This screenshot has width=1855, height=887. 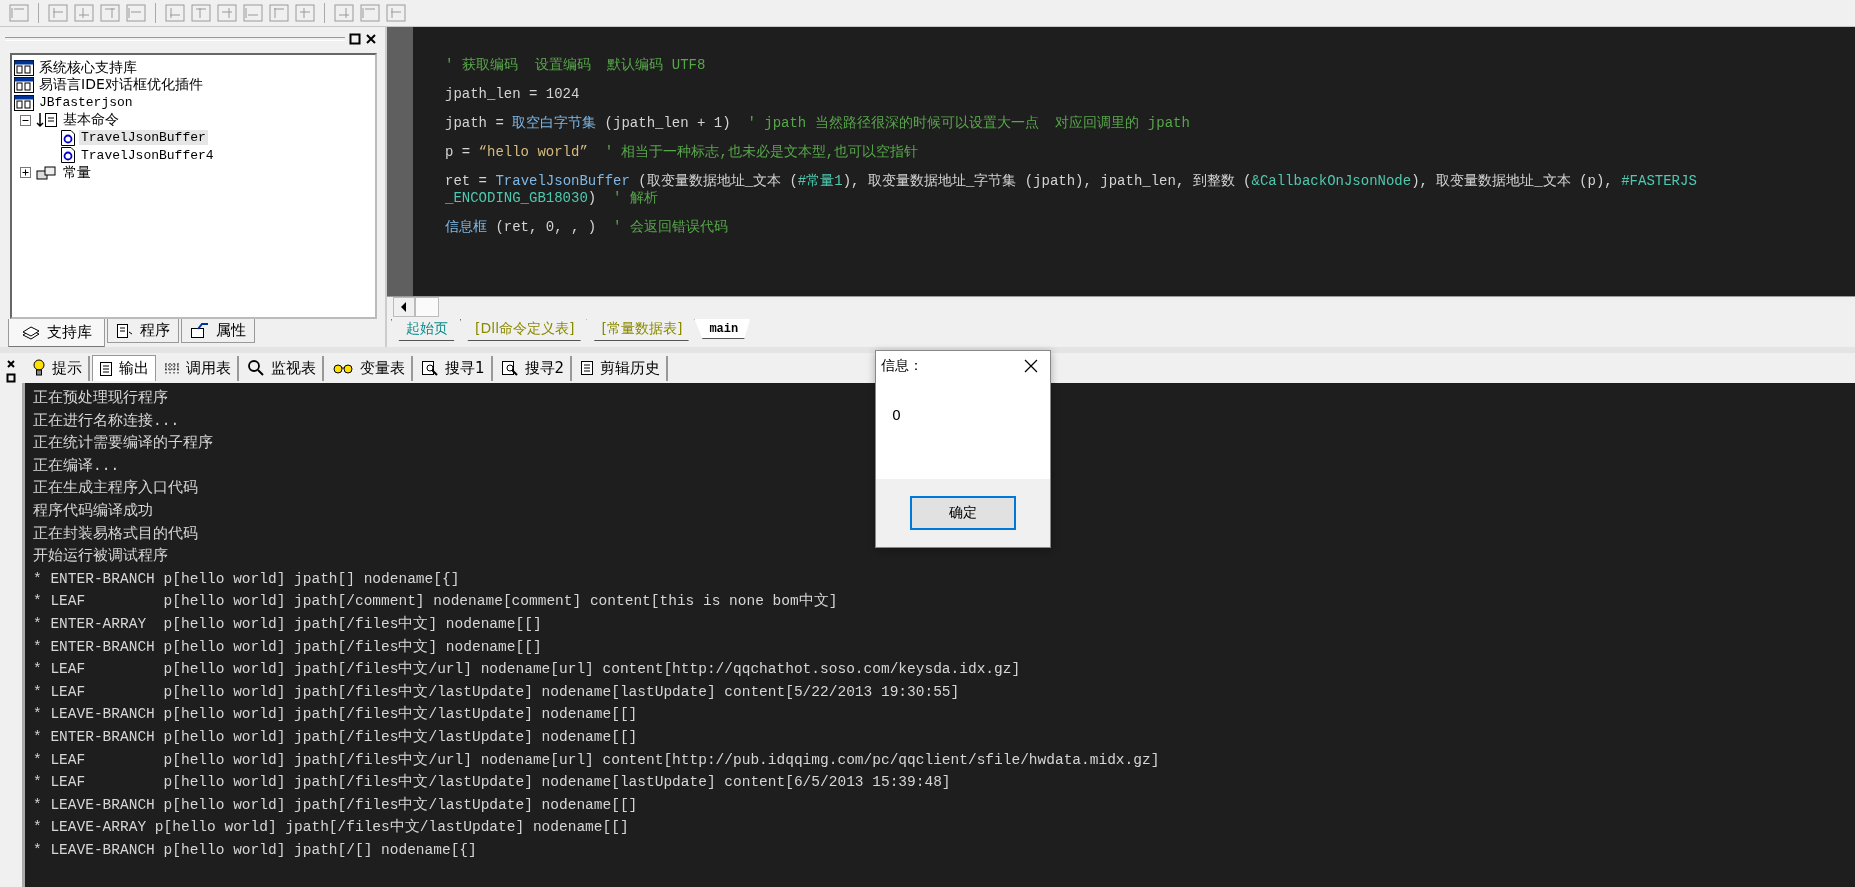 I want to click on file-tab: main, so click(x=722, y=329).